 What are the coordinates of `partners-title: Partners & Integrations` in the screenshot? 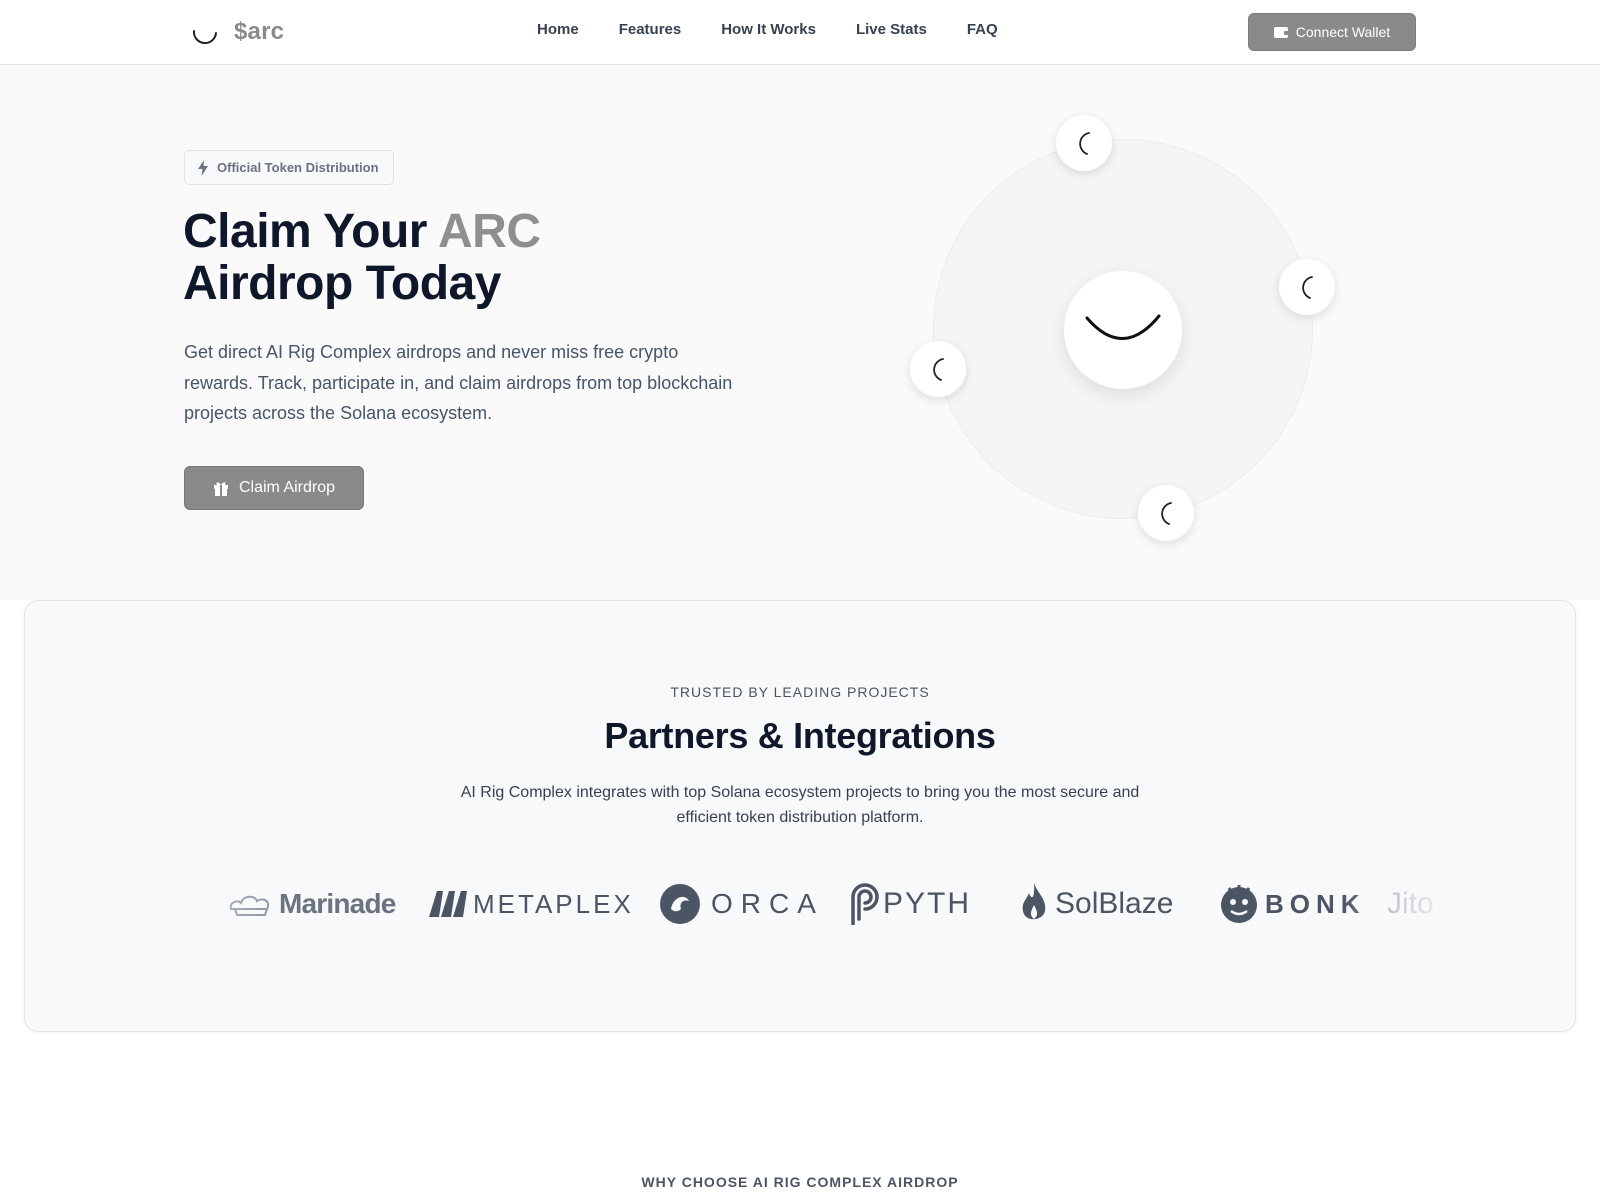 It's located at (800, 735).